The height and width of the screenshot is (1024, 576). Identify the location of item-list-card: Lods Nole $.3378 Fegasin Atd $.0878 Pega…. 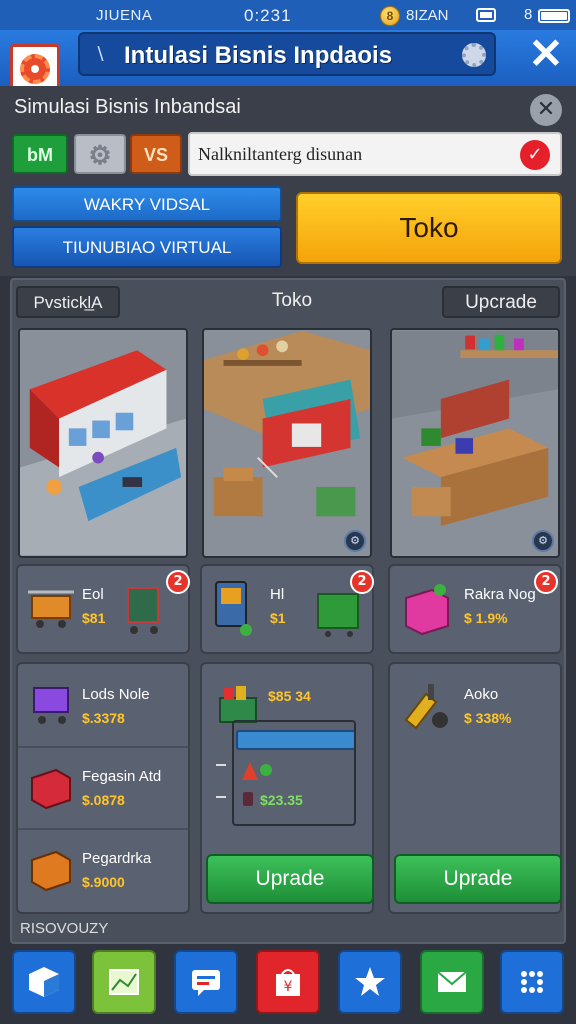
(103, 788).